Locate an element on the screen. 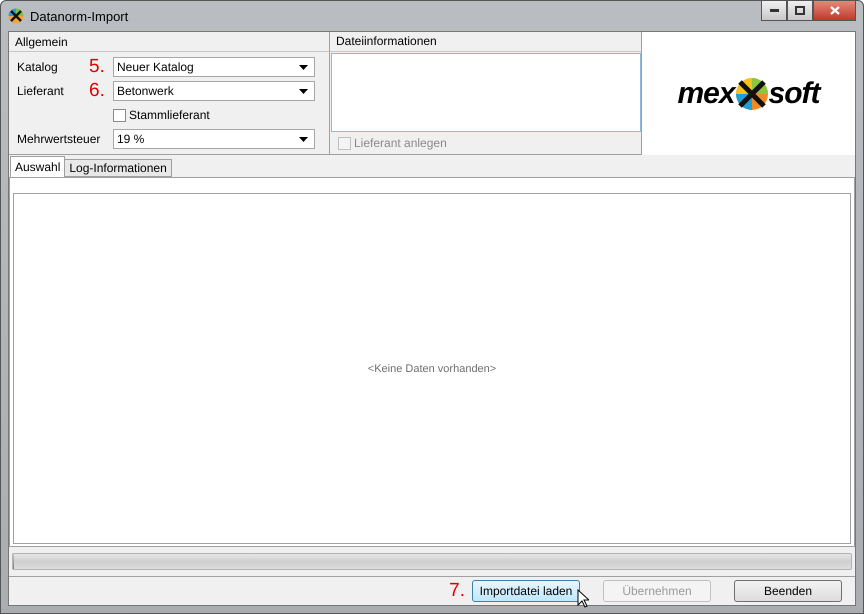 This screenshot has height=614, width=864. checkbox-row: Stammlieferant is located at coordinates (161, 115).